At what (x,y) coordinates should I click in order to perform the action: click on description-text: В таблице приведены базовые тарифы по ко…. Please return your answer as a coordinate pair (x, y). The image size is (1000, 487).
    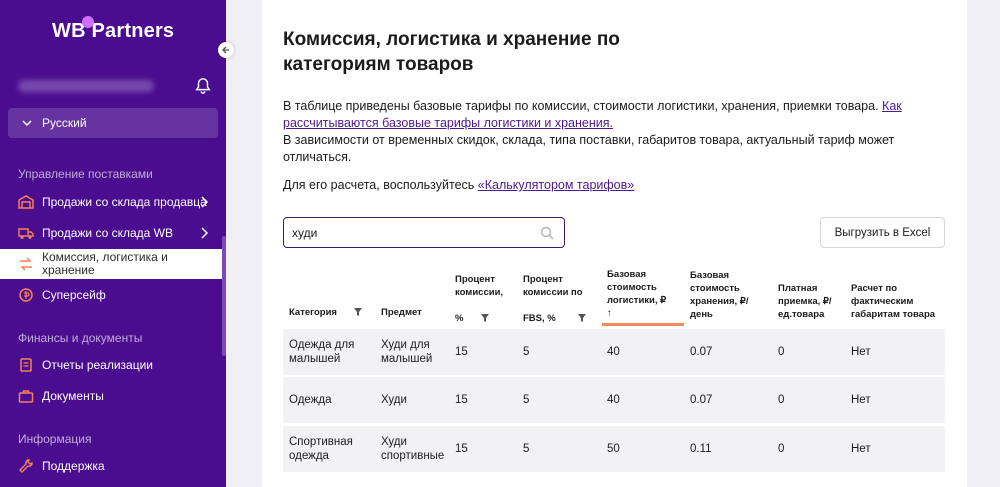
    Looking at the image, I should click on (583, 106).